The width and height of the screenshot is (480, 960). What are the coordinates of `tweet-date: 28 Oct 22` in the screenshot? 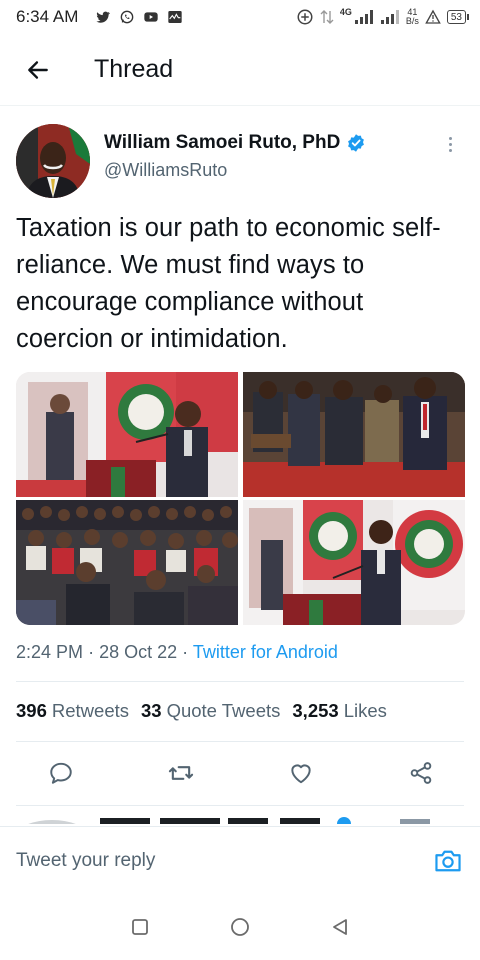 It's located at (138, 652).